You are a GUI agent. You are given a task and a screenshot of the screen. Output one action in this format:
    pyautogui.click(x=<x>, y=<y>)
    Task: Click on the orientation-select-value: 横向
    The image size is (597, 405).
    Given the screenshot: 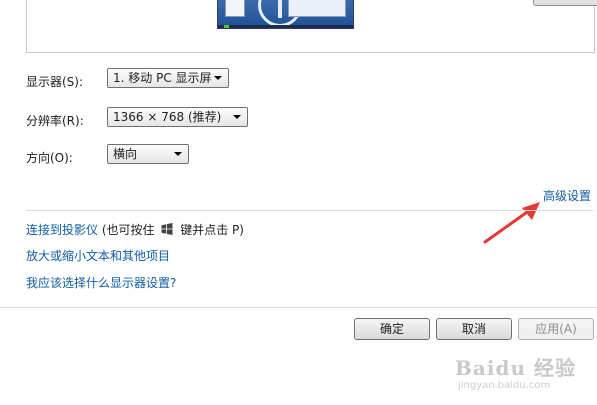 What is the action you would take?
    pyautogui.click(x=125, y=154)
    